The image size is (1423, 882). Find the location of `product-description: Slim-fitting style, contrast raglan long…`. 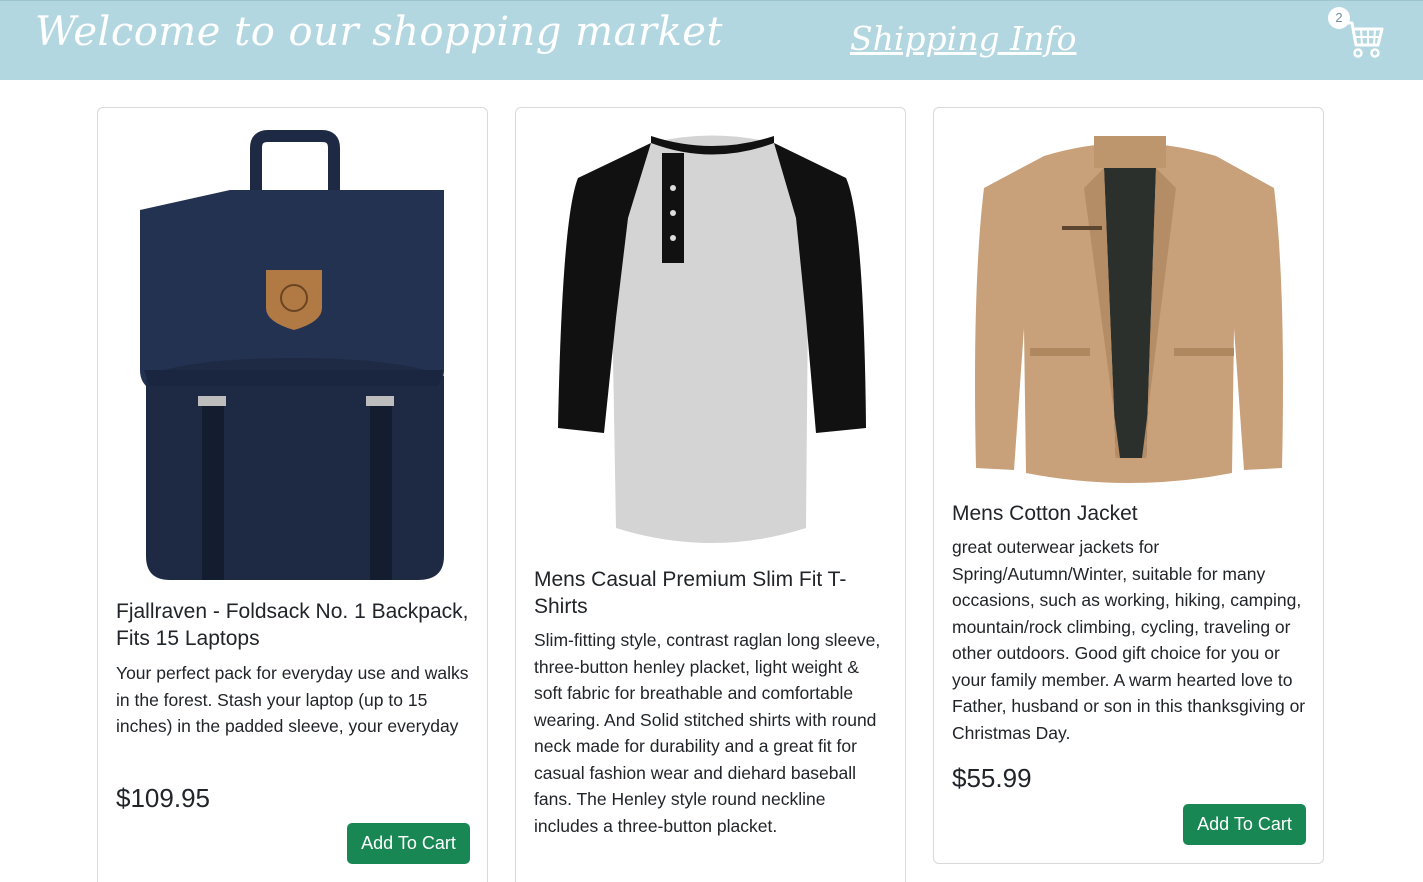

product-description: Slim-fitting style, contrast raglan long… is located at coordinates (707, 733).